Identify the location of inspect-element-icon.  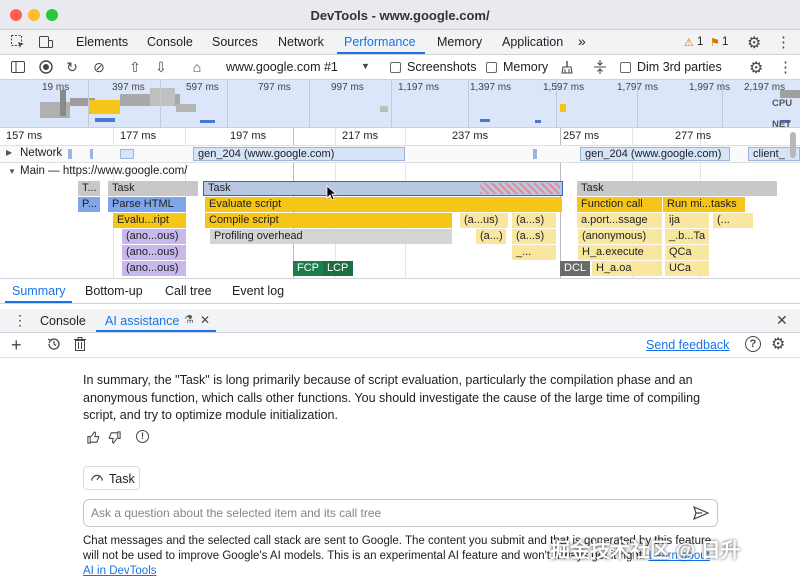
(18, 43).